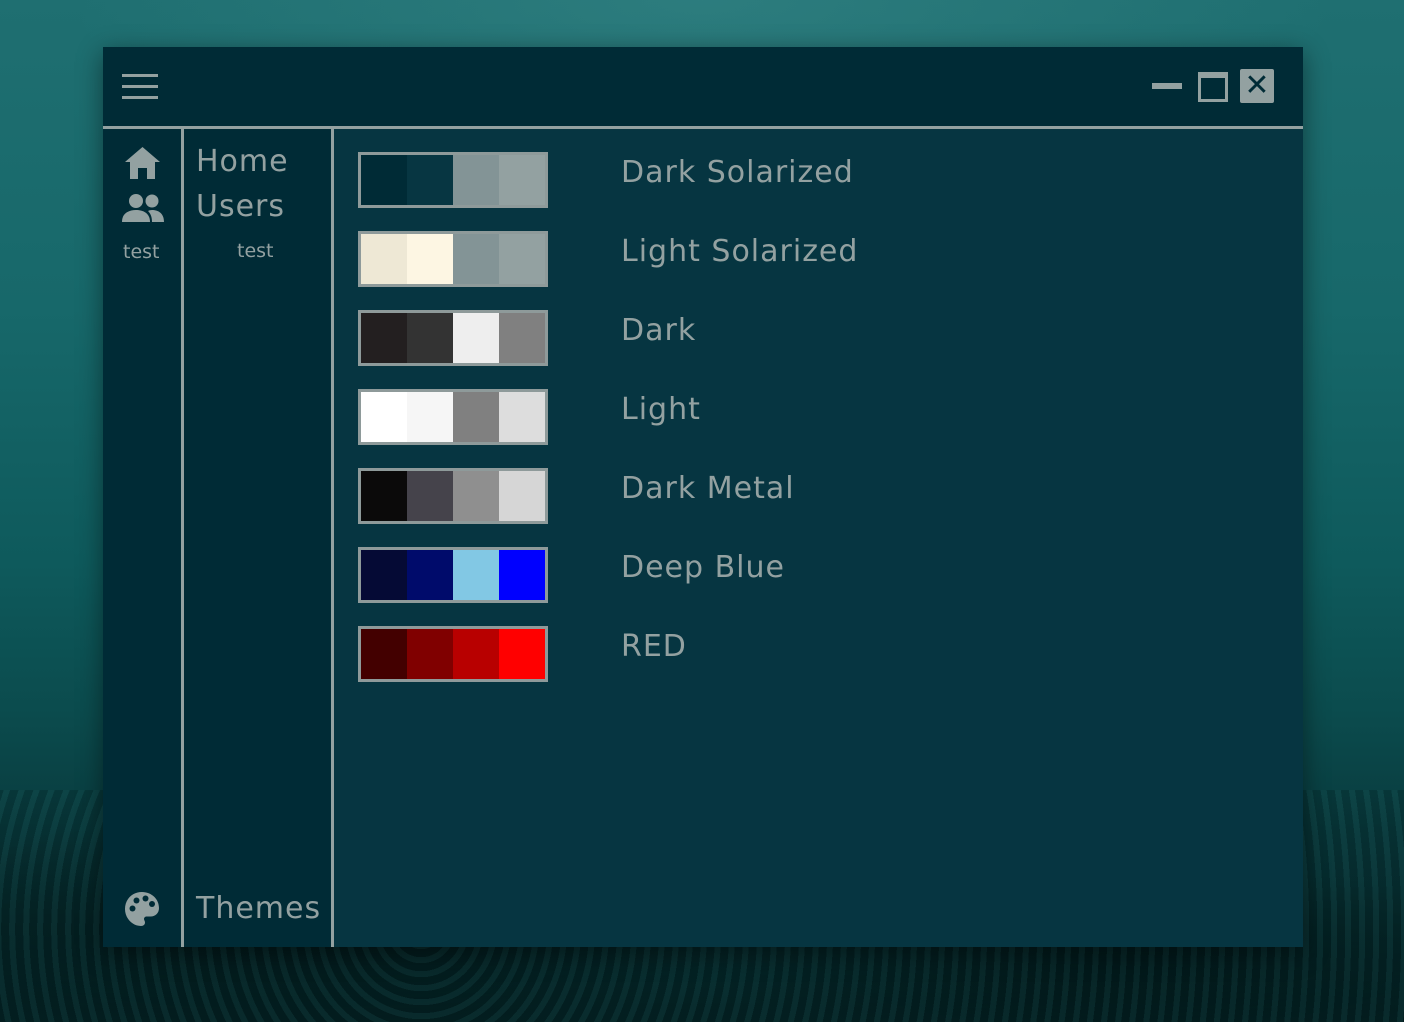 The width and height of the screenshot is (1404, 1022). I want to click on theme-name: Dark, so click(658, 330).